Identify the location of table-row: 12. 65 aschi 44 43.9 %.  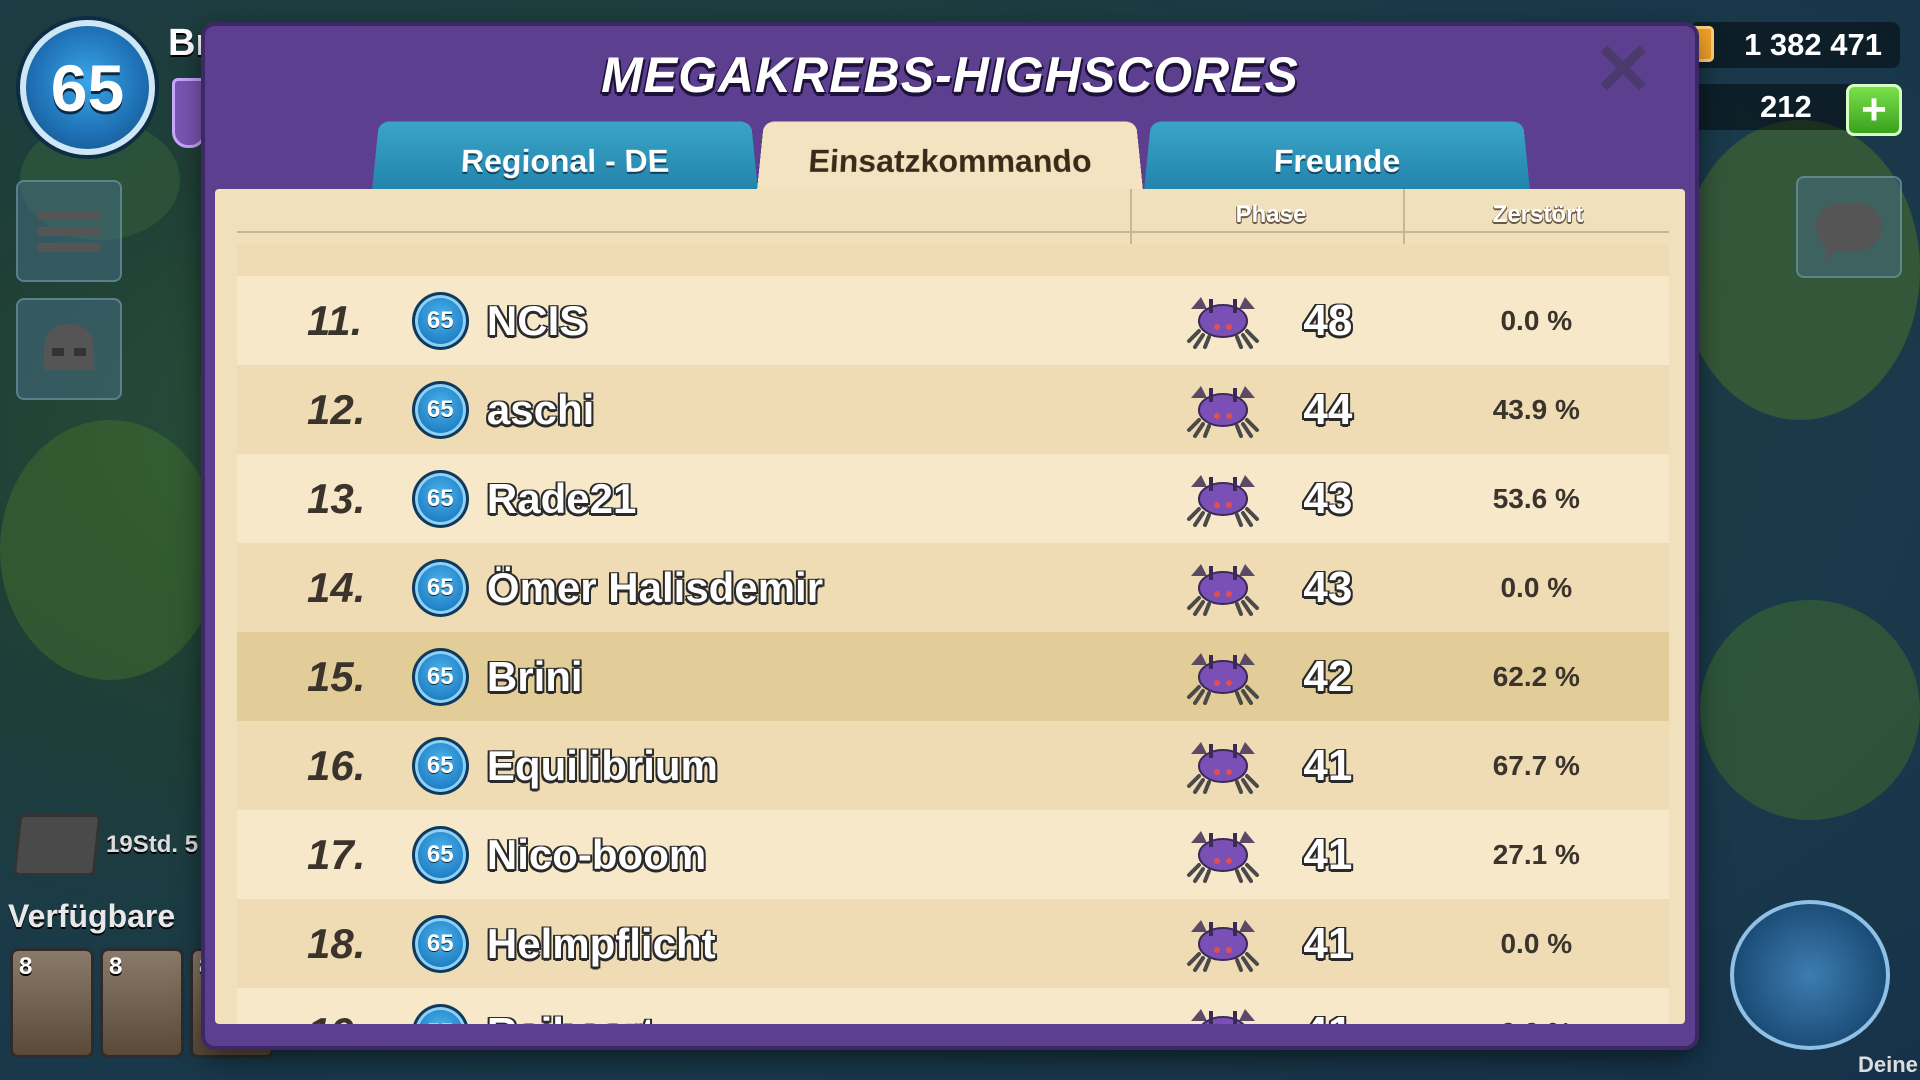
(953, 409).